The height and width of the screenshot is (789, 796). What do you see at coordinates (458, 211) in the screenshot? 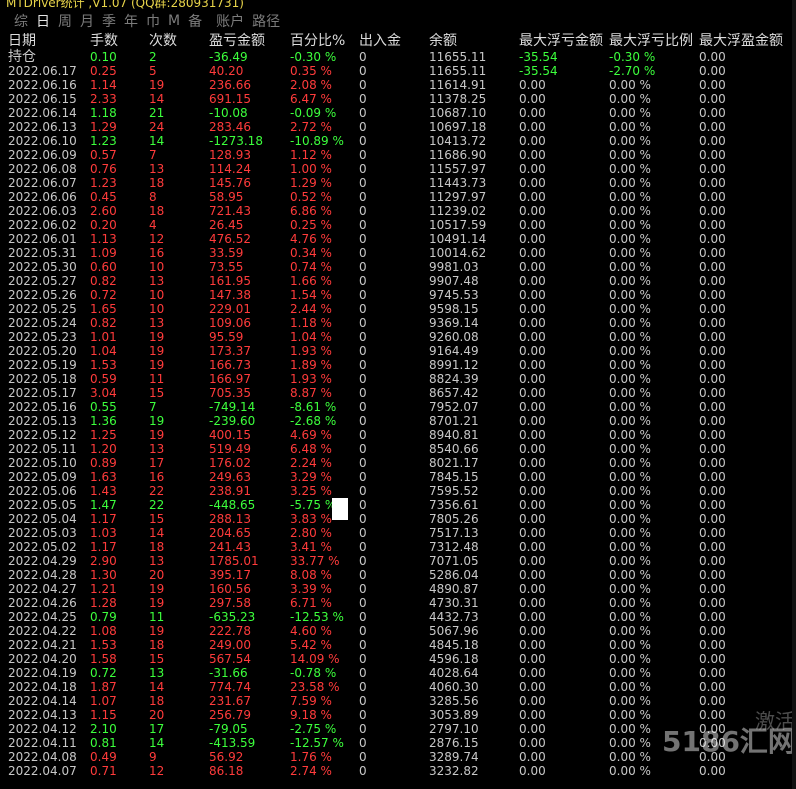
I see `cell-balance: 11239.02` at bounding box center [458, 211].